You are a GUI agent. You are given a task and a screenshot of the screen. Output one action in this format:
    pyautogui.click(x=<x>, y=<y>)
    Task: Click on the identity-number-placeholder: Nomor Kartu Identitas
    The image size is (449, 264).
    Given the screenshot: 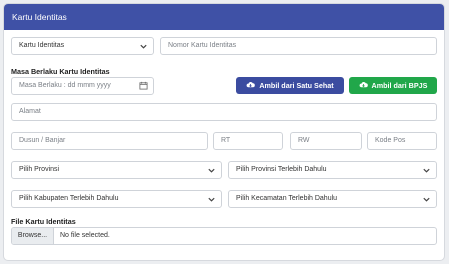 What is the action you would take?
    pyautogui.click(x=202, y=45)
    